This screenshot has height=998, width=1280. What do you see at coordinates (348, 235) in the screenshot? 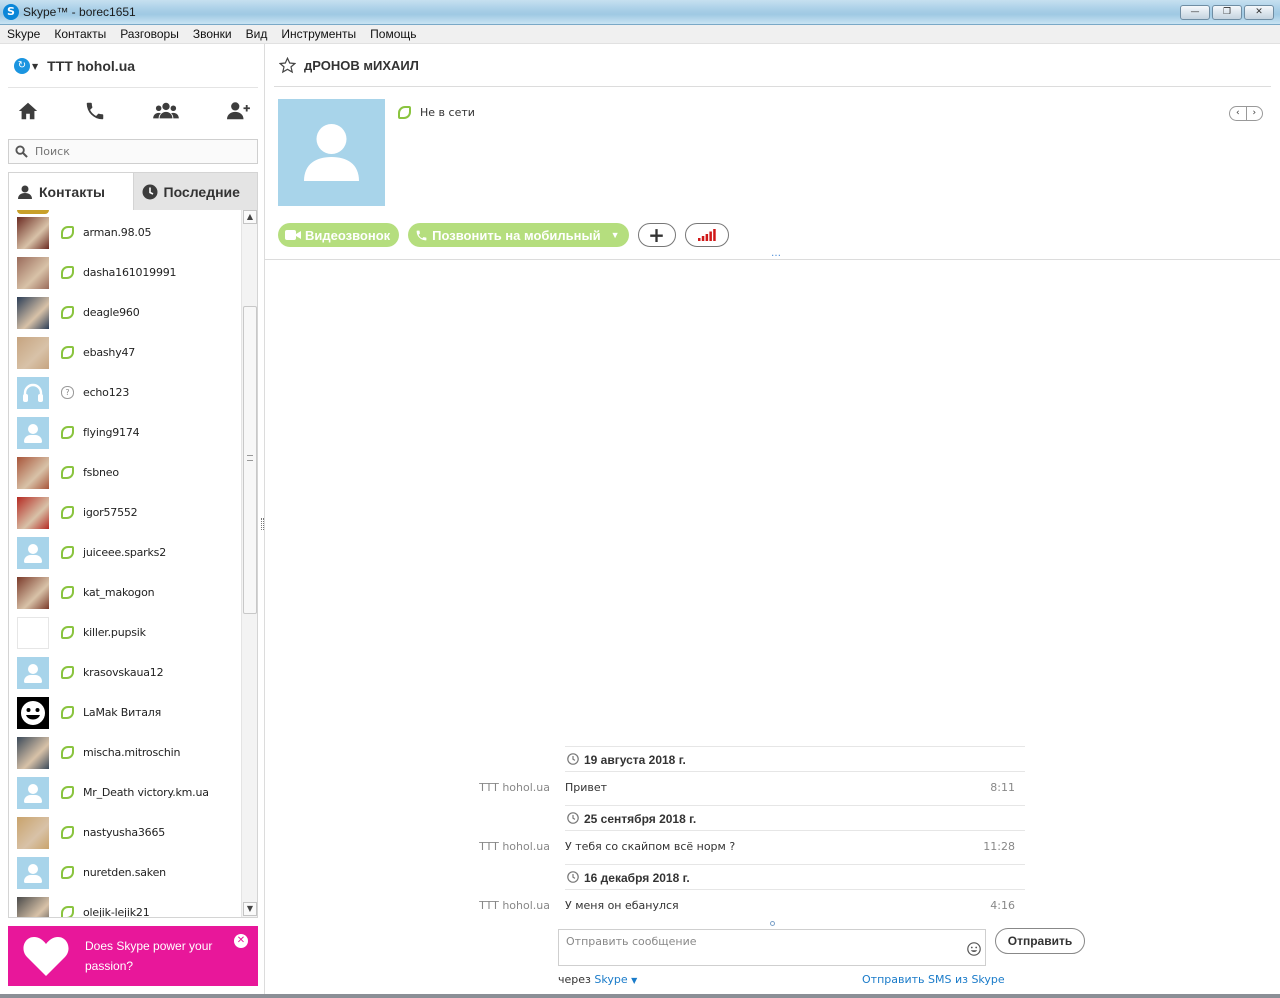
I see `video-call-label: Видеозвонок` at bounding box center [348, 235].